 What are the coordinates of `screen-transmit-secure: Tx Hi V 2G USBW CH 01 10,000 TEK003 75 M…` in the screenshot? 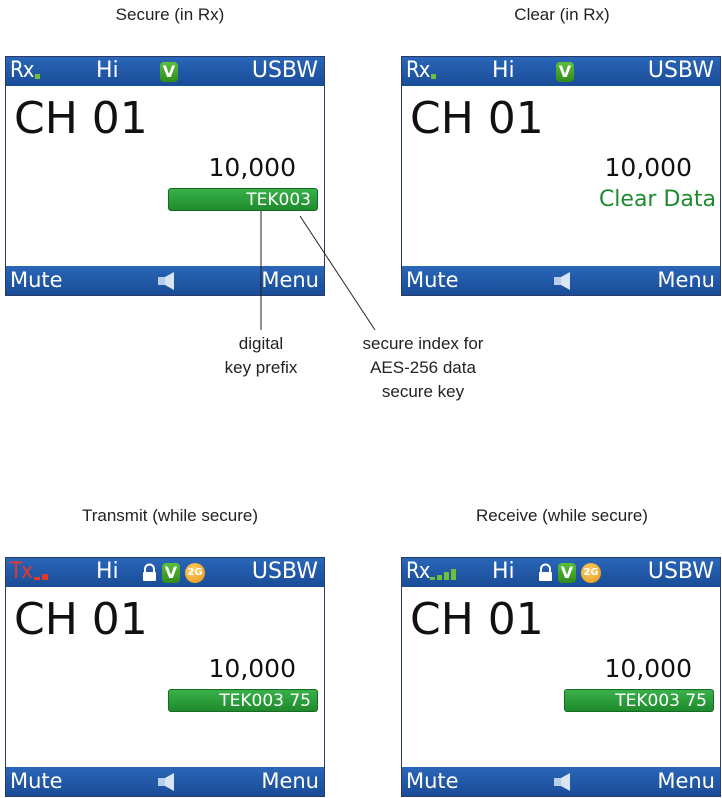 It's located at (165, 677).